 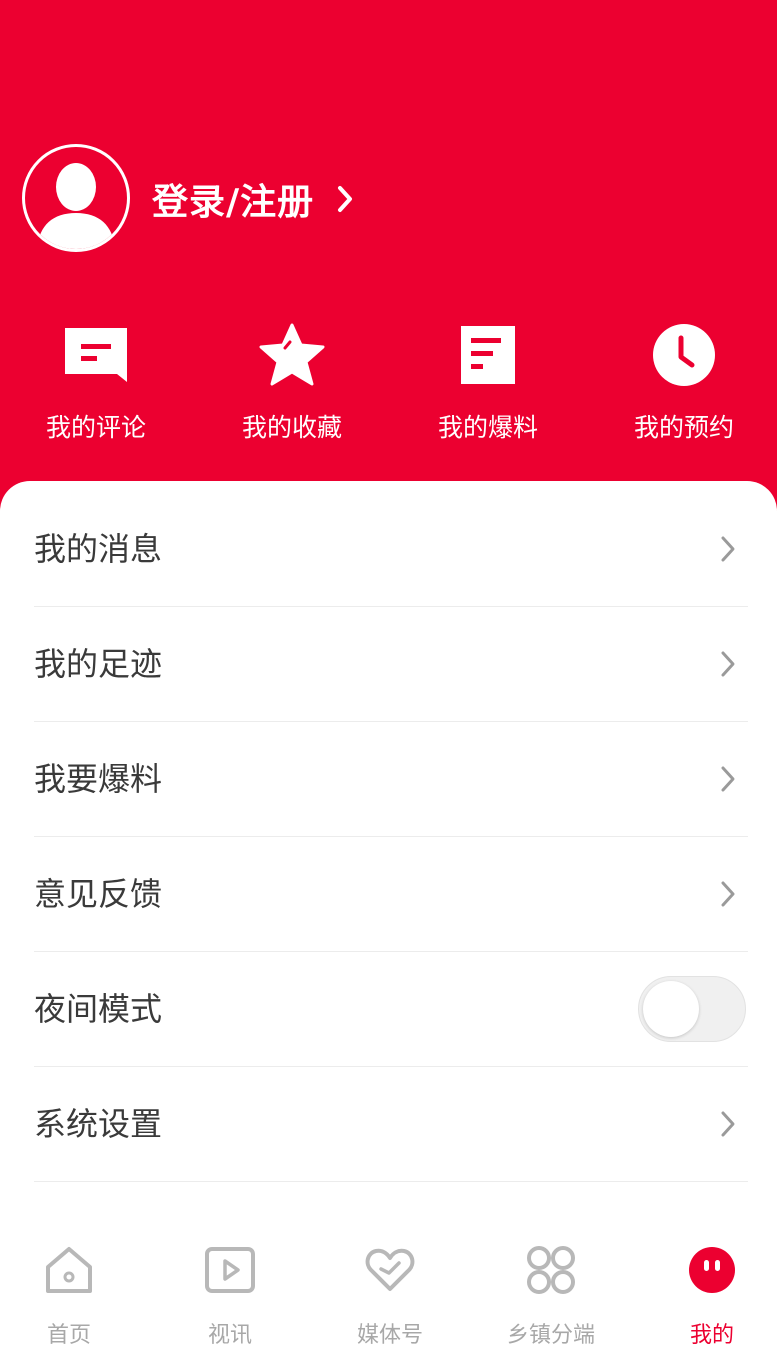 I want to click on quick-action-favorites: 我的收藏, so click(x=292, y=382).